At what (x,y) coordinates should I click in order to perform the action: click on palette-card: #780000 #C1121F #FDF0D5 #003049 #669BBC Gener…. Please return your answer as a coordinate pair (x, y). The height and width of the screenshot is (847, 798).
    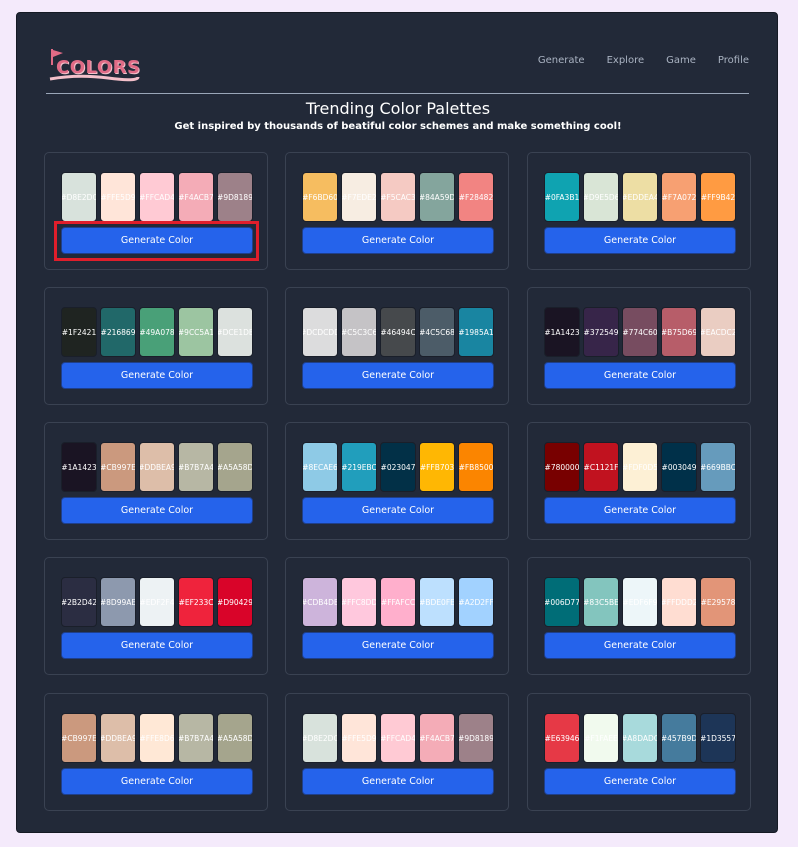
    Looking at the image, I should click on (639, 481).